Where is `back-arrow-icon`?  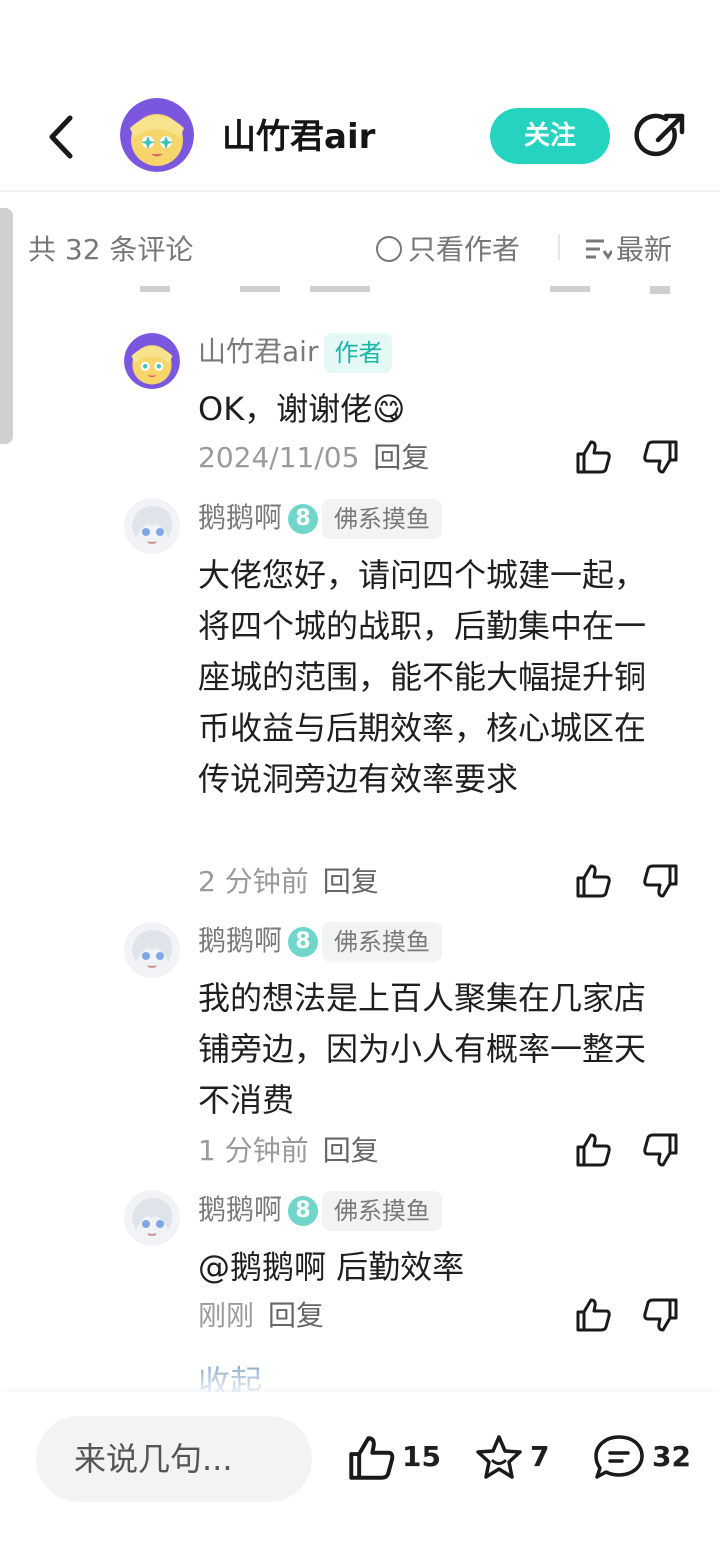 back-arrow-icon is located at coordinates (62, 137).